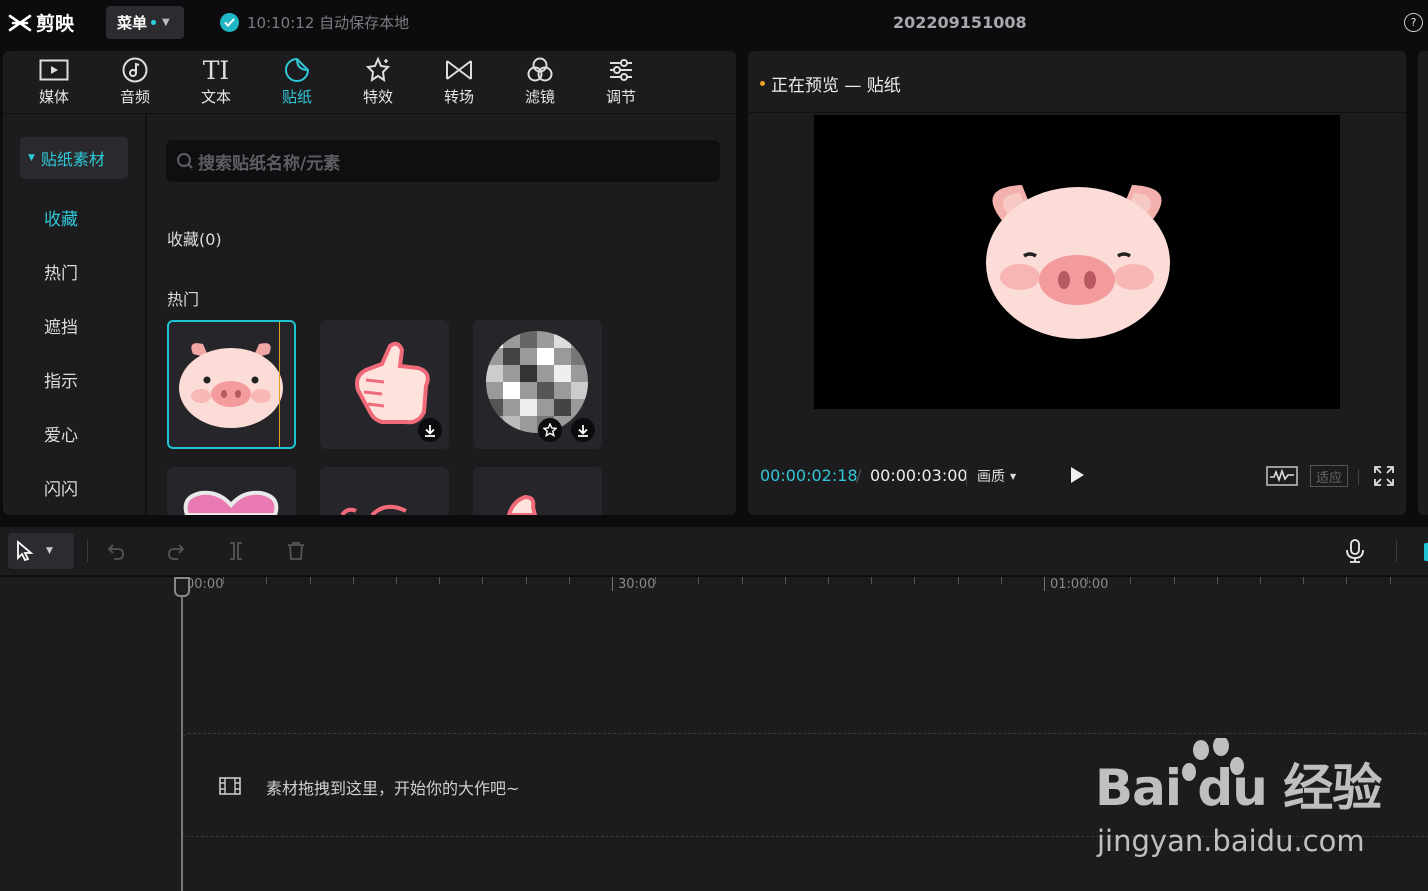 The height and width of the screenshot is (891, 1428). What do you see at coordinates (154, 22) in the screenshot?
I see `notification-dot` at bounding box center [154, 22].